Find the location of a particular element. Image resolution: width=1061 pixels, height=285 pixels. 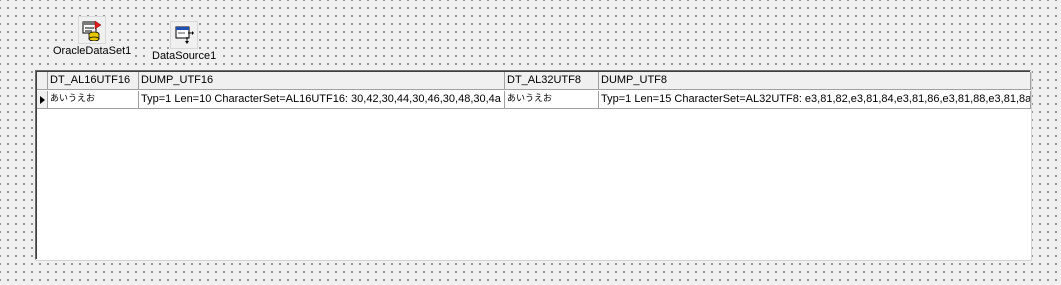

column-header-dt-al32utf8: DT_AL32UTF8 is located at coordinates (552, 81).